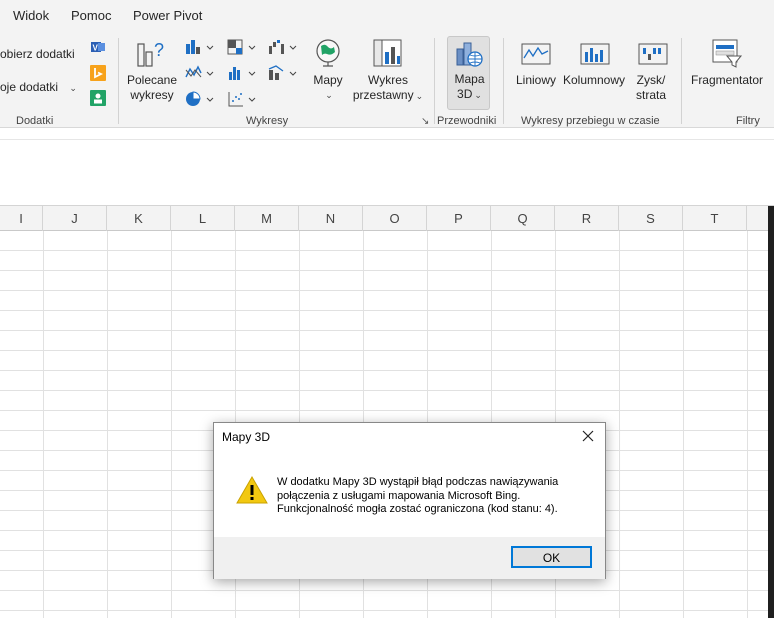 The width and height of the screenshot is (774, 618). Describe the element at coordinates (328, 80) in the screenshot. I see `maps-label: Mapy` at that location.